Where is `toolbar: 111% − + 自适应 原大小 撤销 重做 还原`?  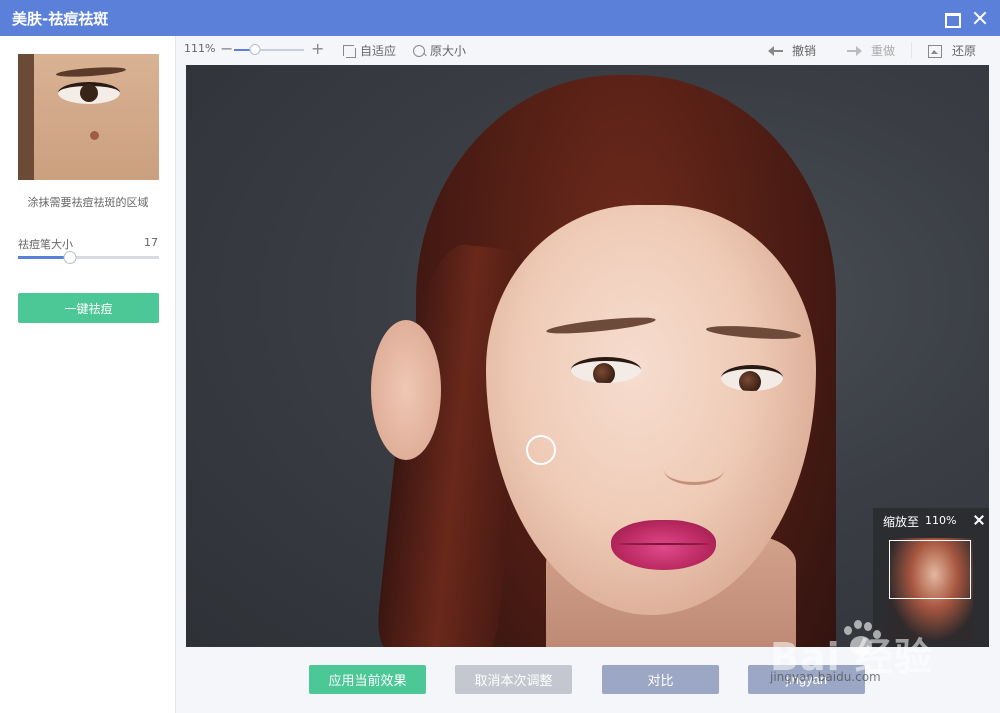 toolbar: 111% − + 自适应 原大小 撤销 重做 还原 is located at coordinates (588, 50).